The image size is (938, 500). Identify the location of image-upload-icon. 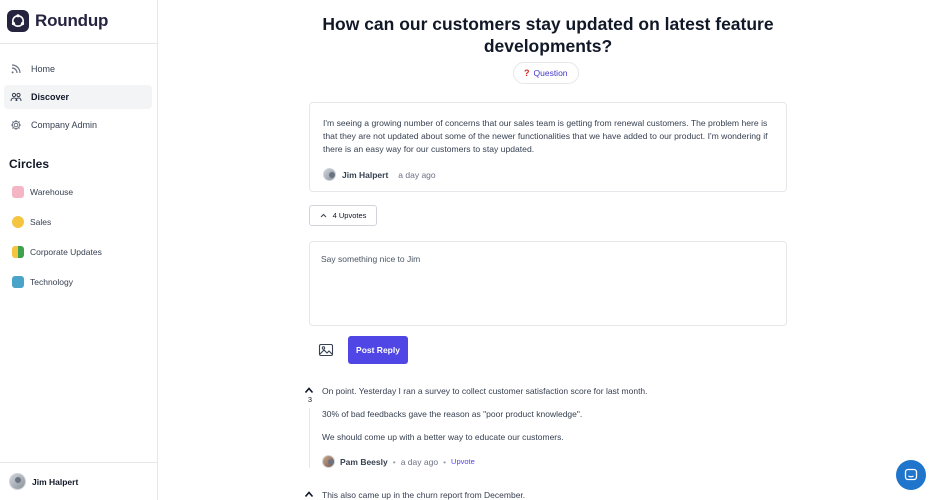
(326, 350).